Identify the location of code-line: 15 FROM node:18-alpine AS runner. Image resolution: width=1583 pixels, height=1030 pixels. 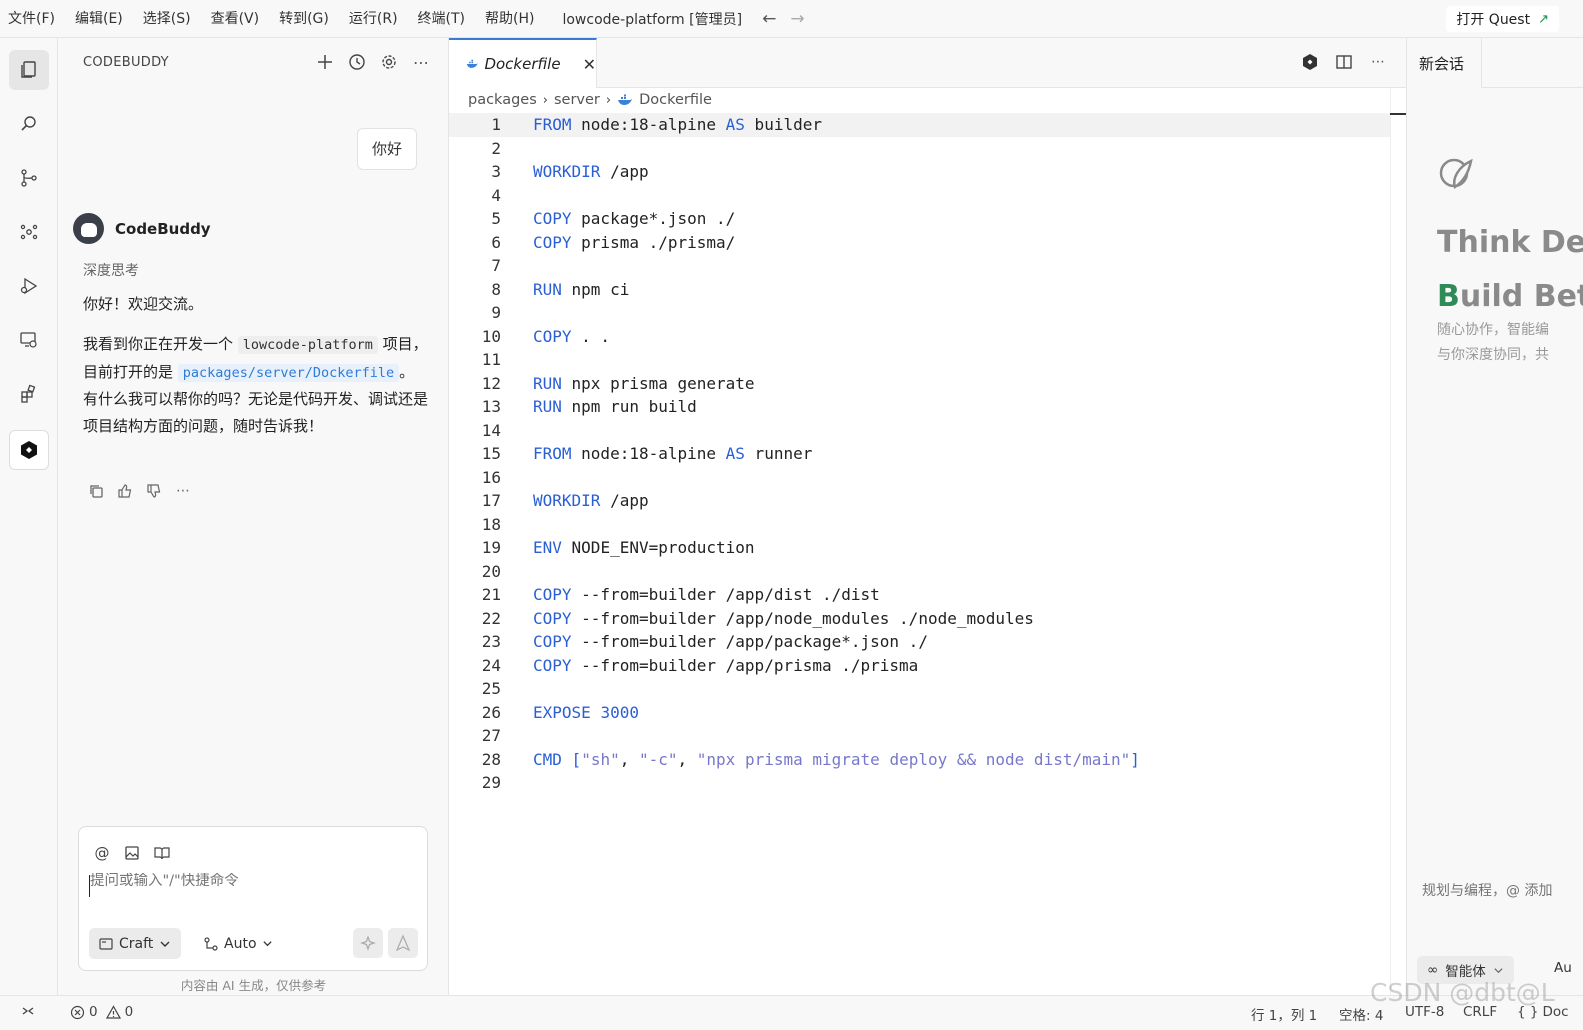
(919, 454).